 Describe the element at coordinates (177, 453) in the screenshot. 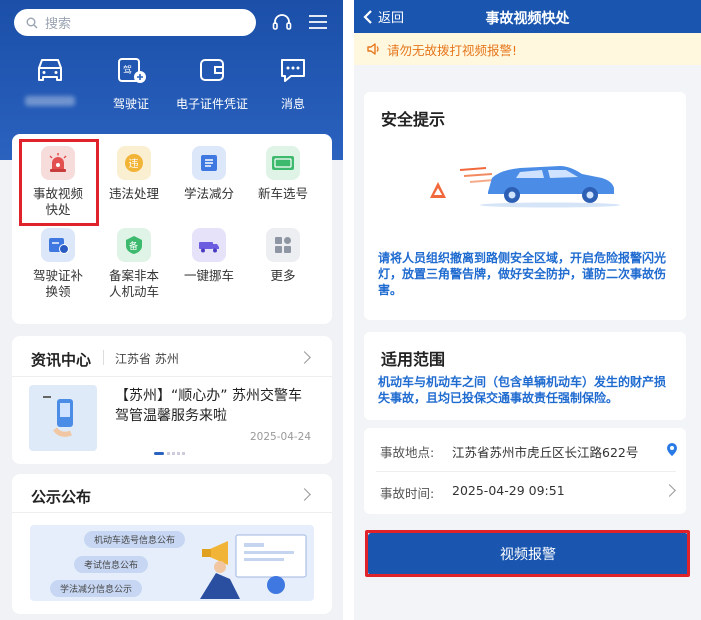

I see `carousel-dots` at that location.